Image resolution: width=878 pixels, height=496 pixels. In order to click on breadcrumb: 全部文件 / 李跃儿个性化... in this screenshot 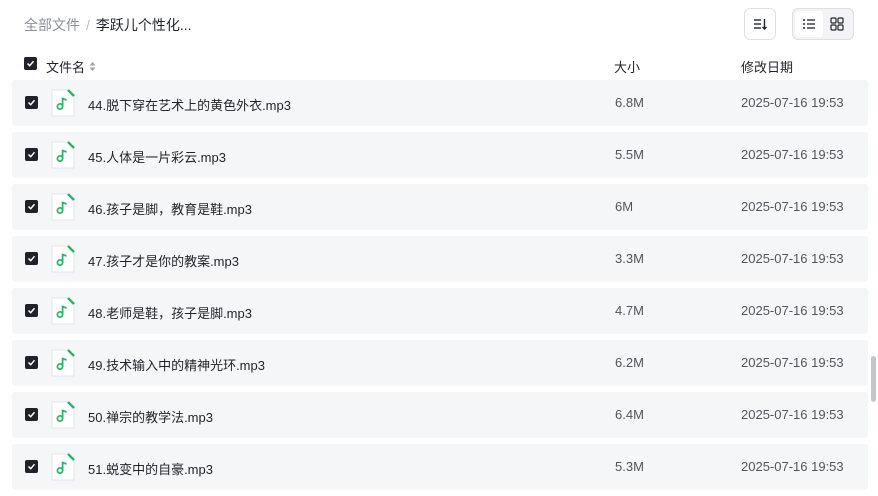, I will do `click(108, 25)`.